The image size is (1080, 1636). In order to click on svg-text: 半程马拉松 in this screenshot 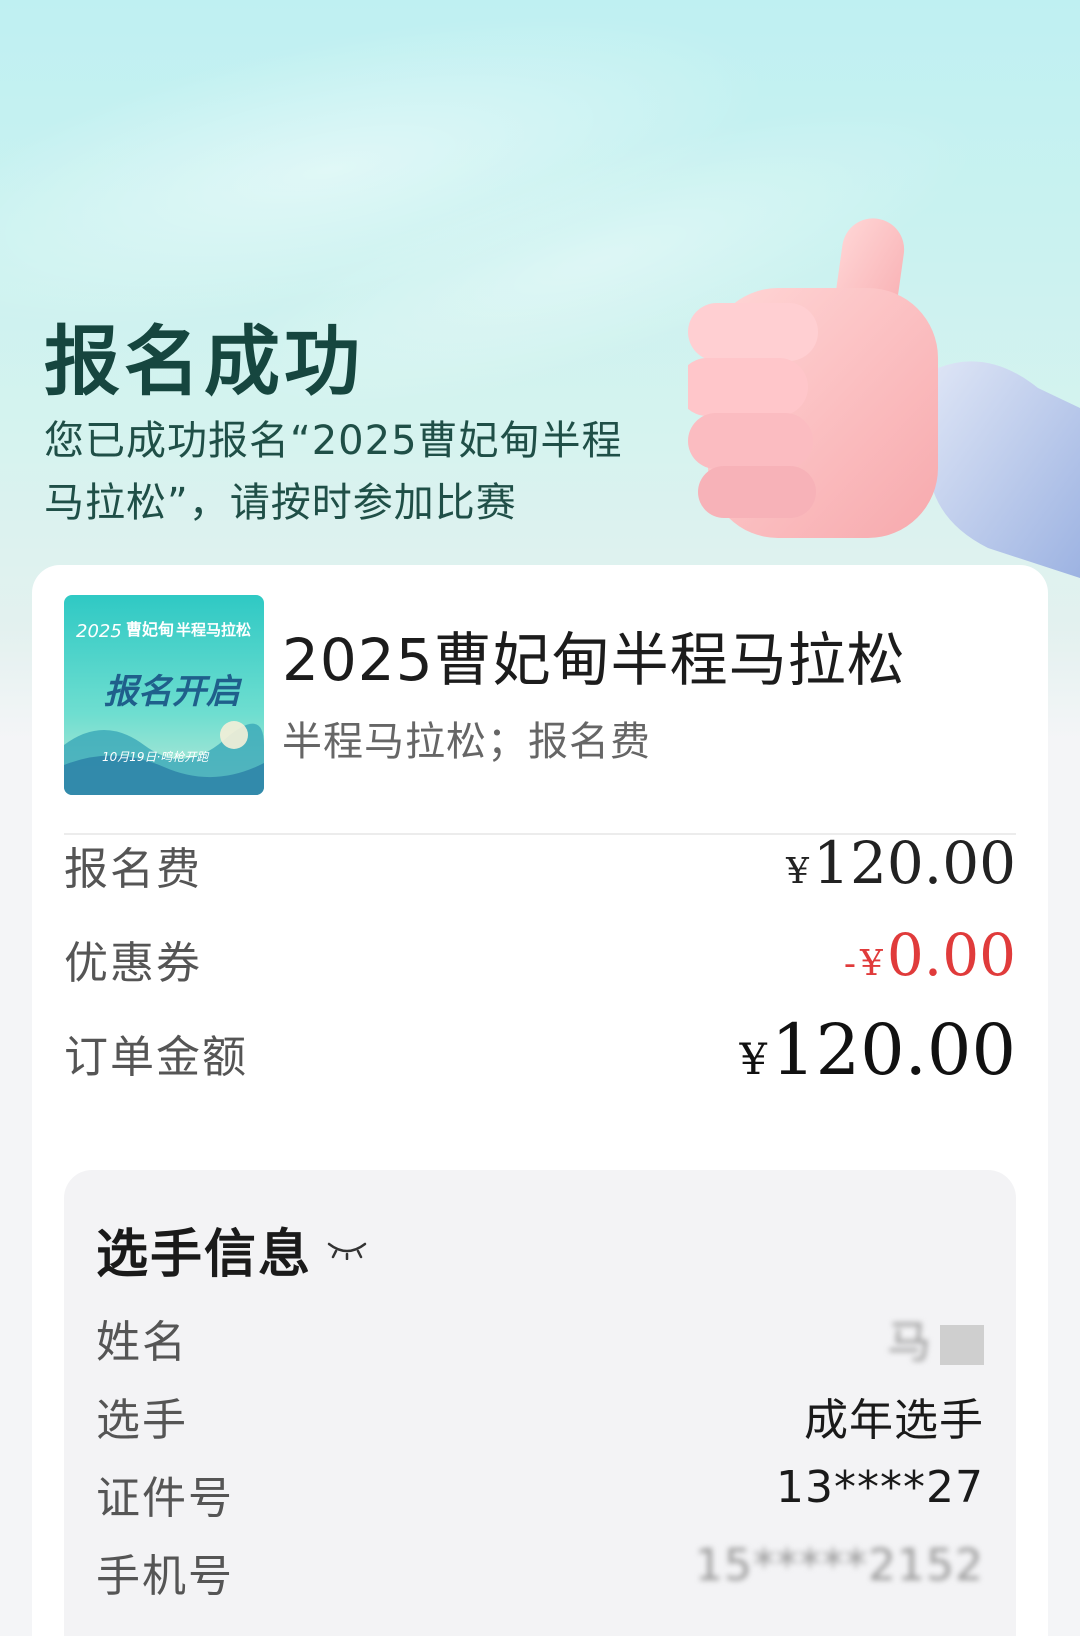, I will do `click(213, 630)`.